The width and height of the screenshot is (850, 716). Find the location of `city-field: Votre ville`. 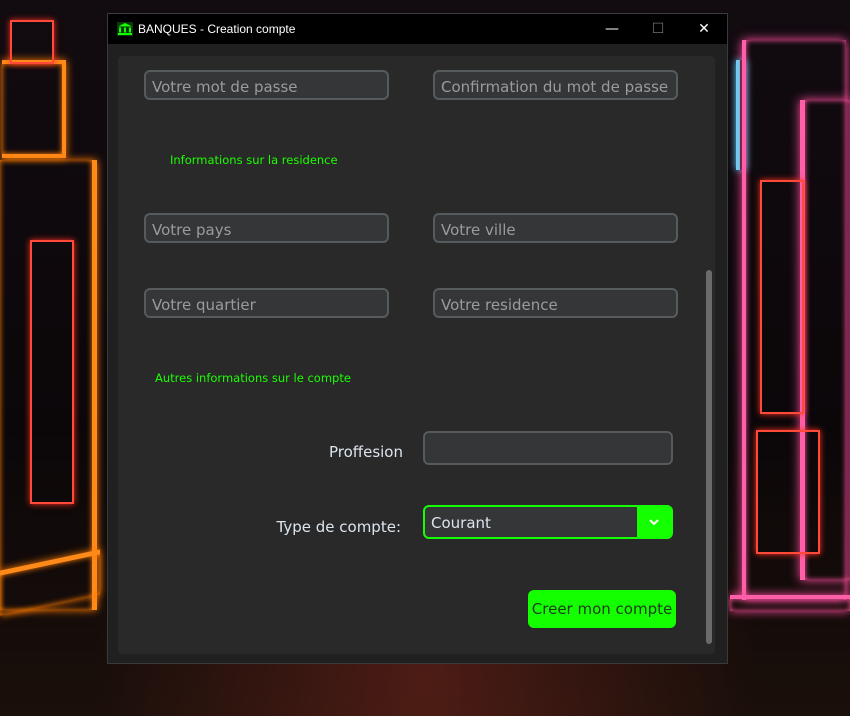

city-field: Votre ville is located at coordinates (555, 228).